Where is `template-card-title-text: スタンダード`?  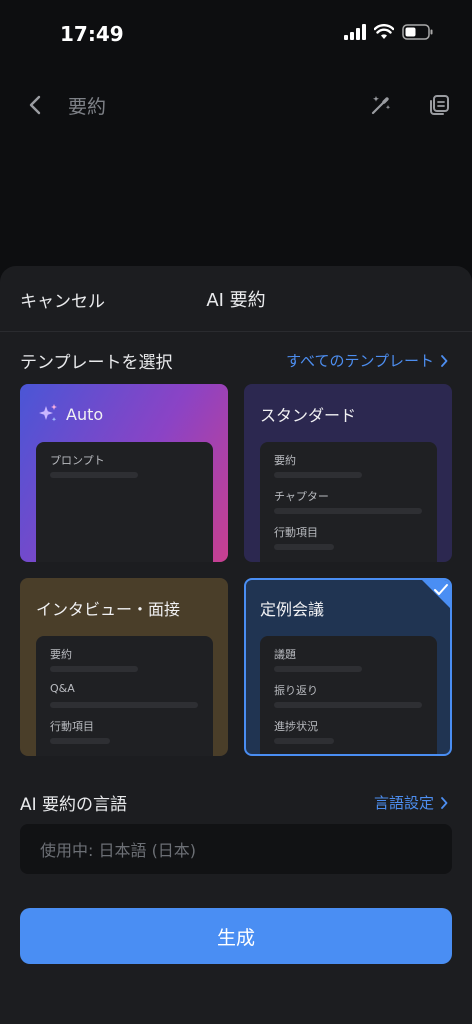 template-card-title-text: スタンダード is located at coordinates (308, 415).